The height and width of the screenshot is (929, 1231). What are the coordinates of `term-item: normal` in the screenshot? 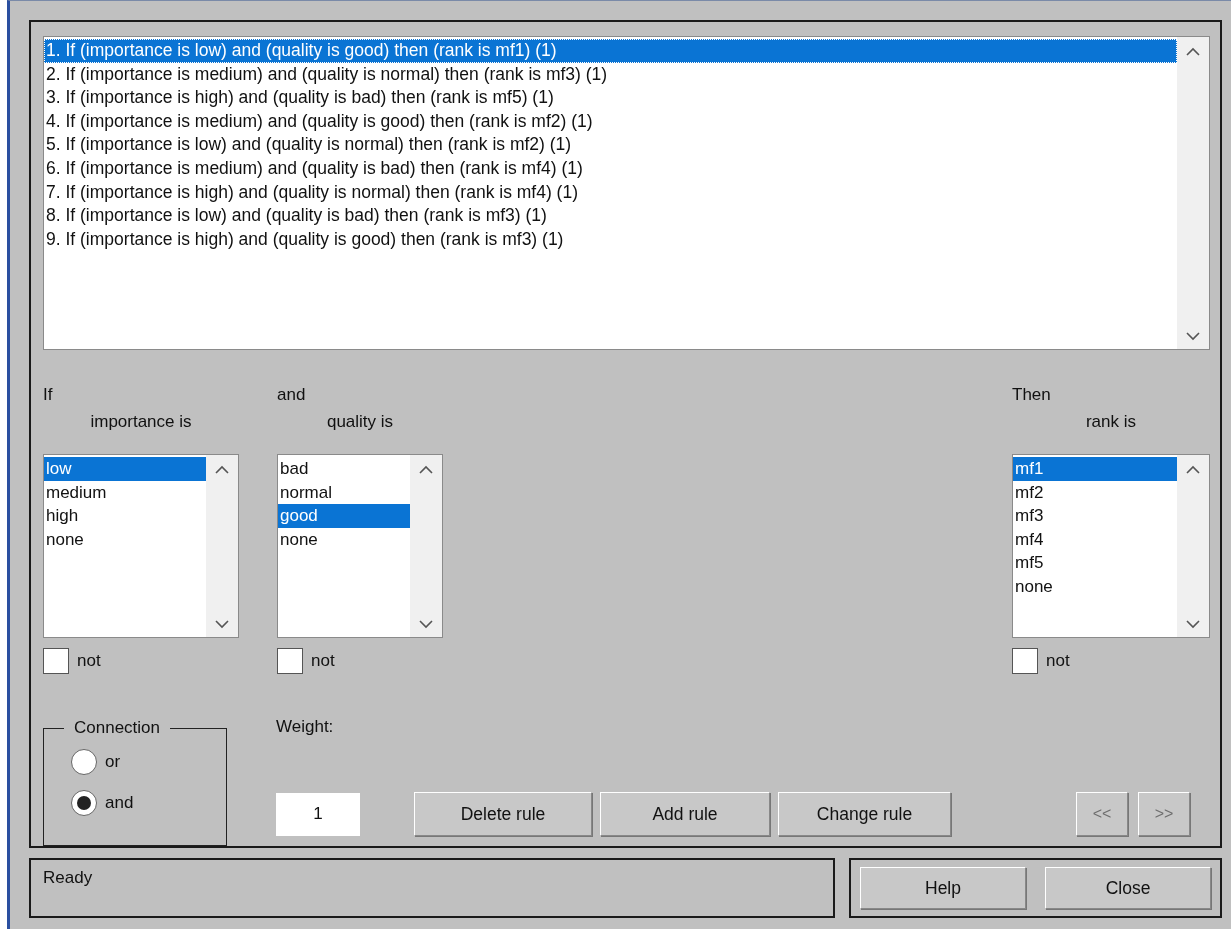 It's located at (344, 492).